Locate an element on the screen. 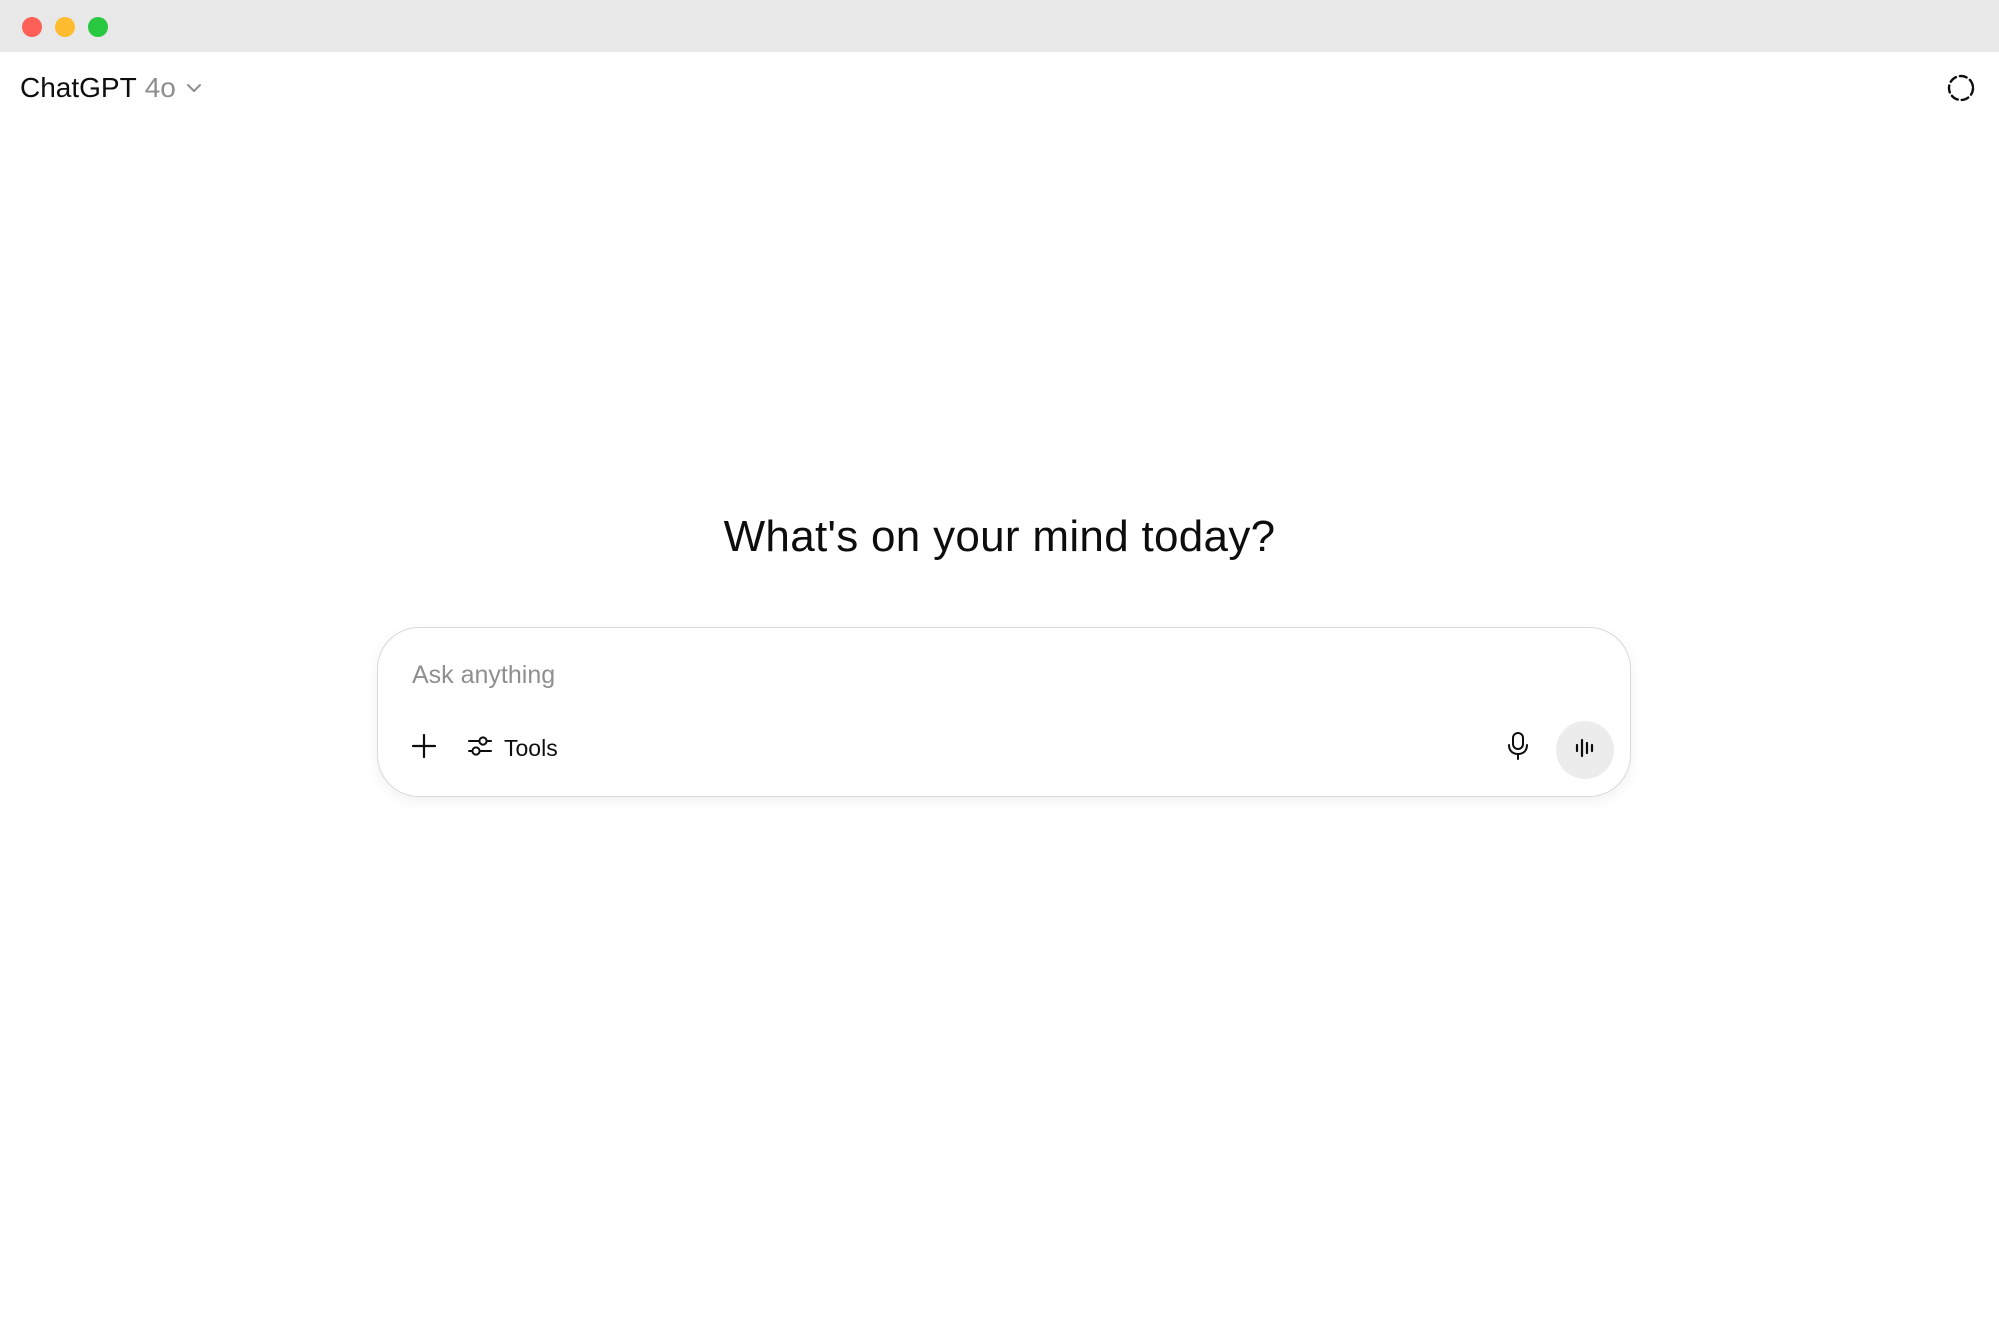 This screenshot has width=1999, height=1318. app-name: ChatGPT is located at coordinates (78, 87).